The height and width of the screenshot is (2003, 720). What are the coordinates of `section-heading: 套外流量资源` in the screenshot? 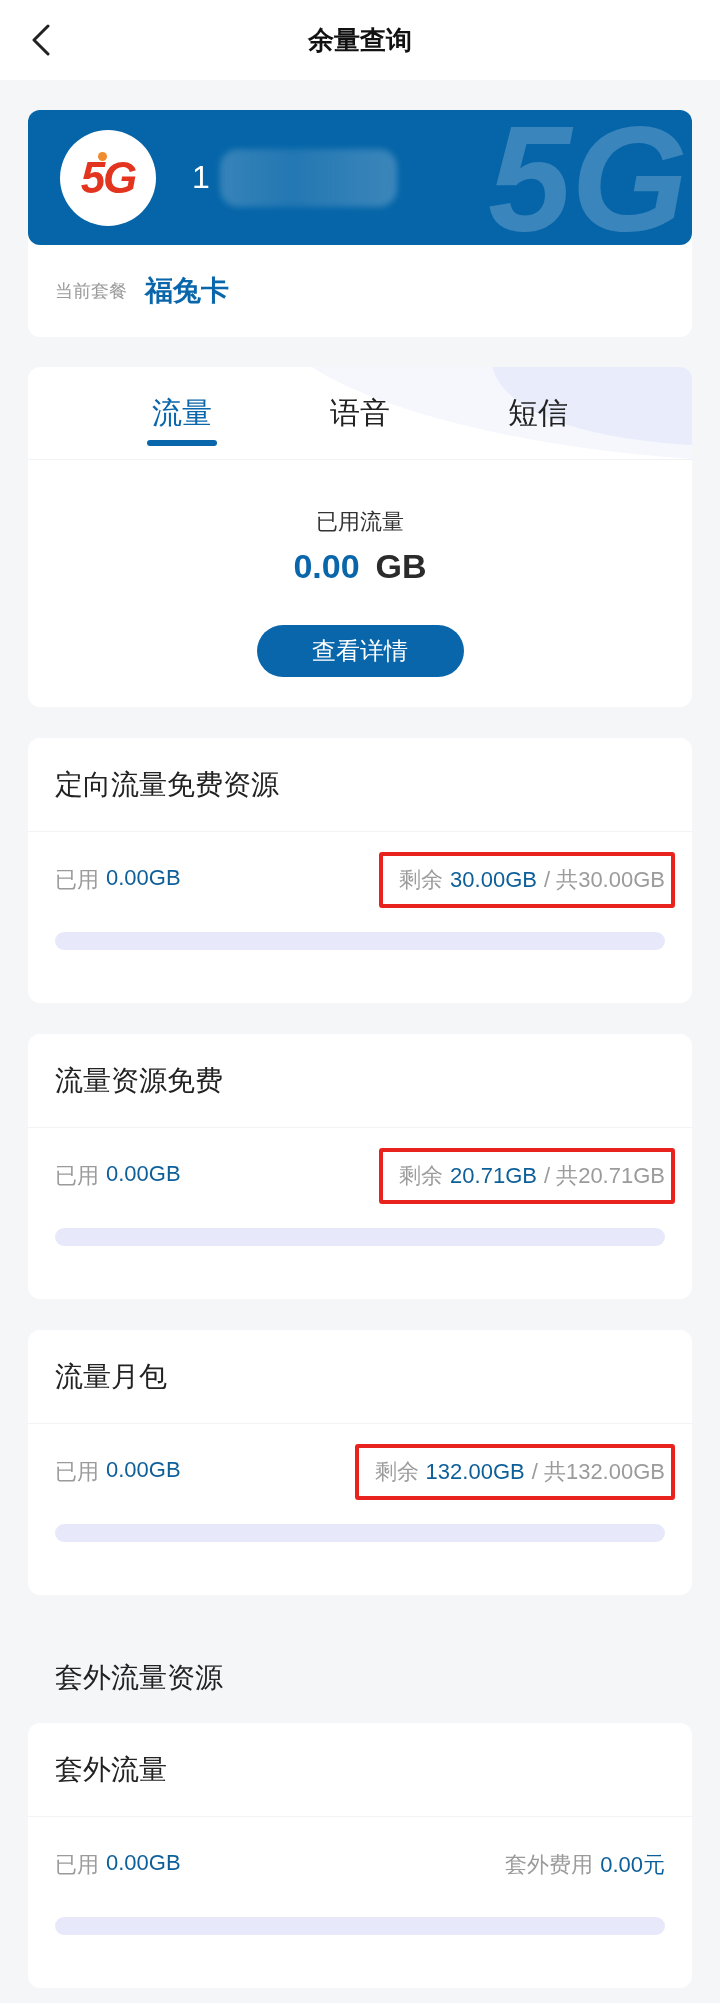 It's located at (139, 1678).